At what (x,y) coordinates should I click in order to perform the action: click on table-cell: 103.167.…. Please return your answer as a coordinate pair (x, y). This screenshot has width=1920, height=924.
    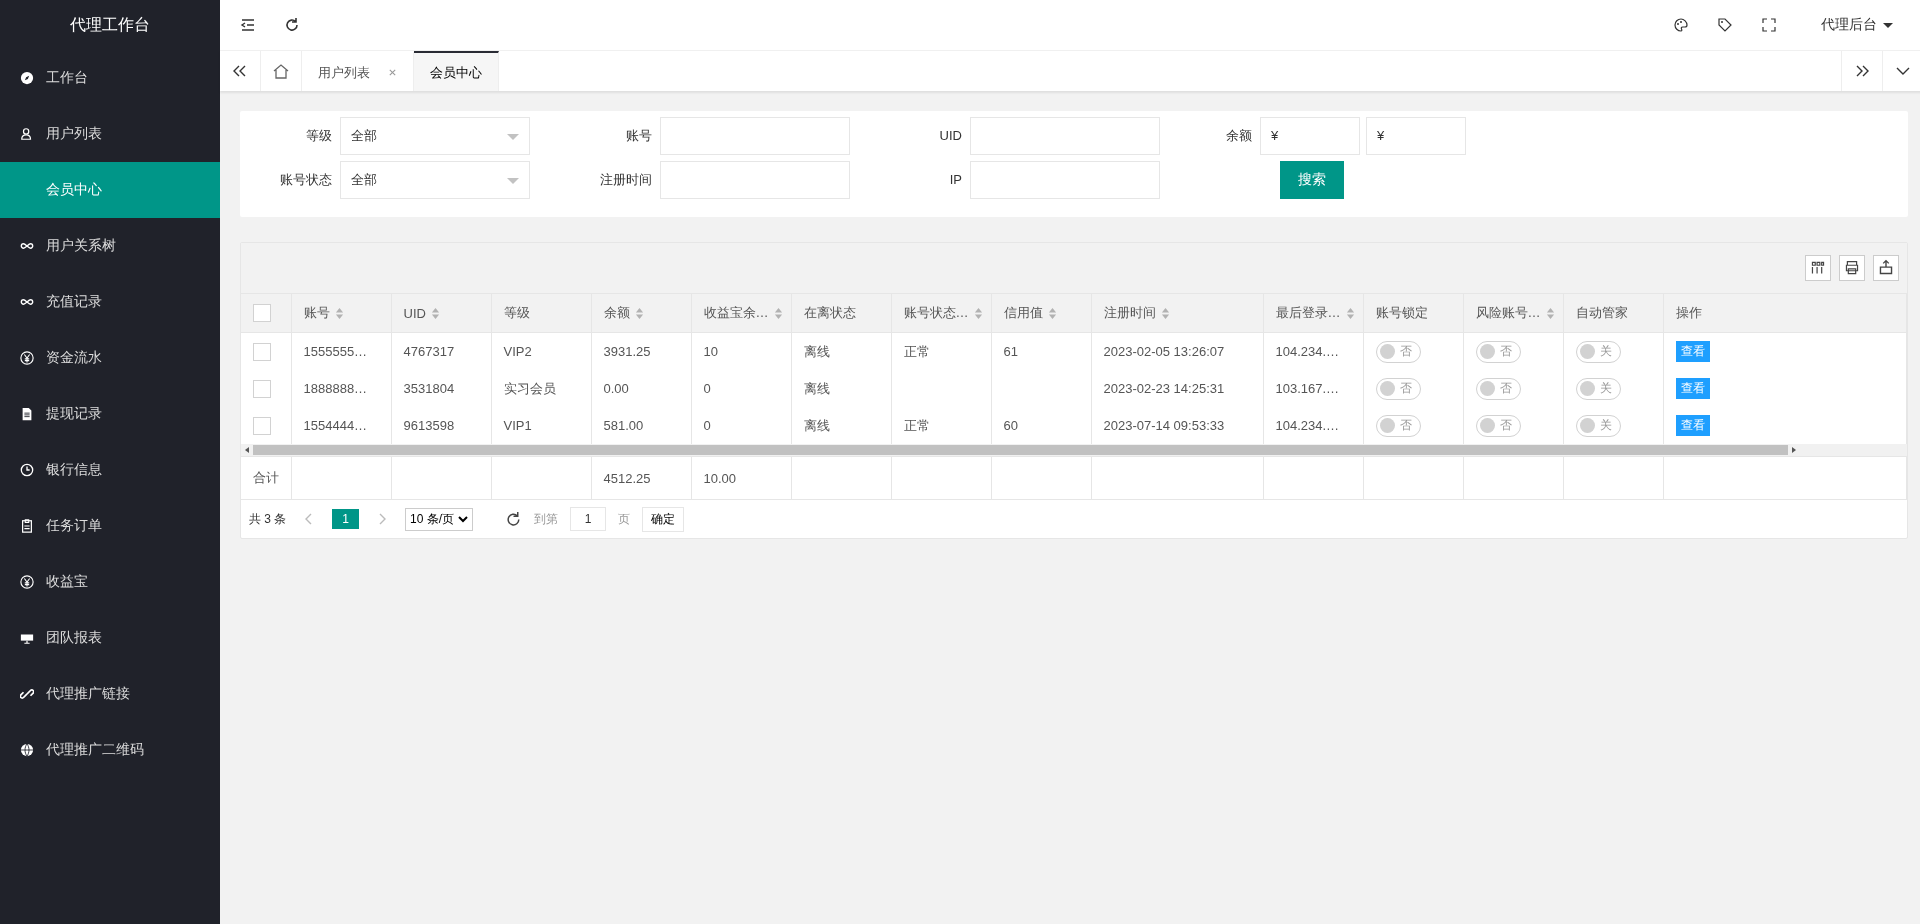
    Looking at the image, I should click on (1307, 388).